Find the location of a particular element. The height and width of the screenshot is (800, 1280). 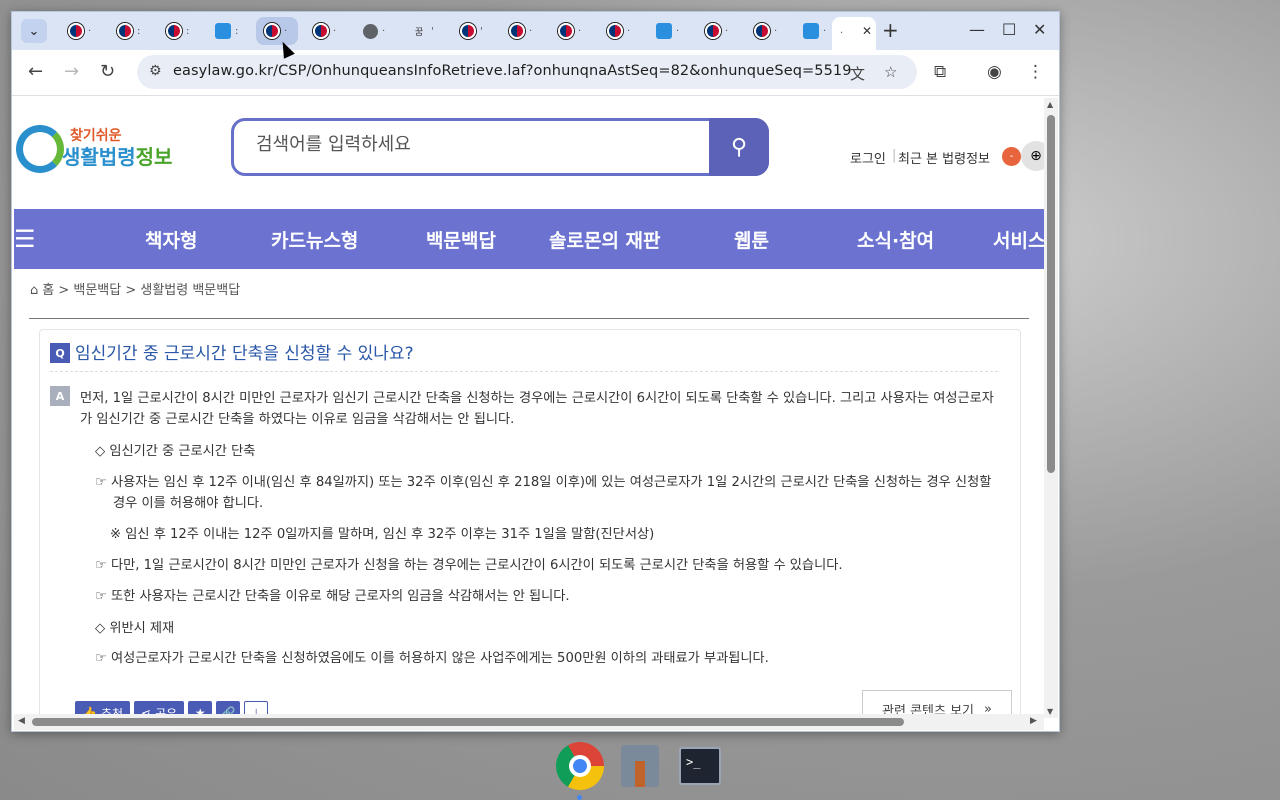

main-nav: ☰ 책자형 카드뉴스형 백문백답 솔로몬의 재판 웹툰 소식·참여 서비스 is located at coordinates (529, 239).